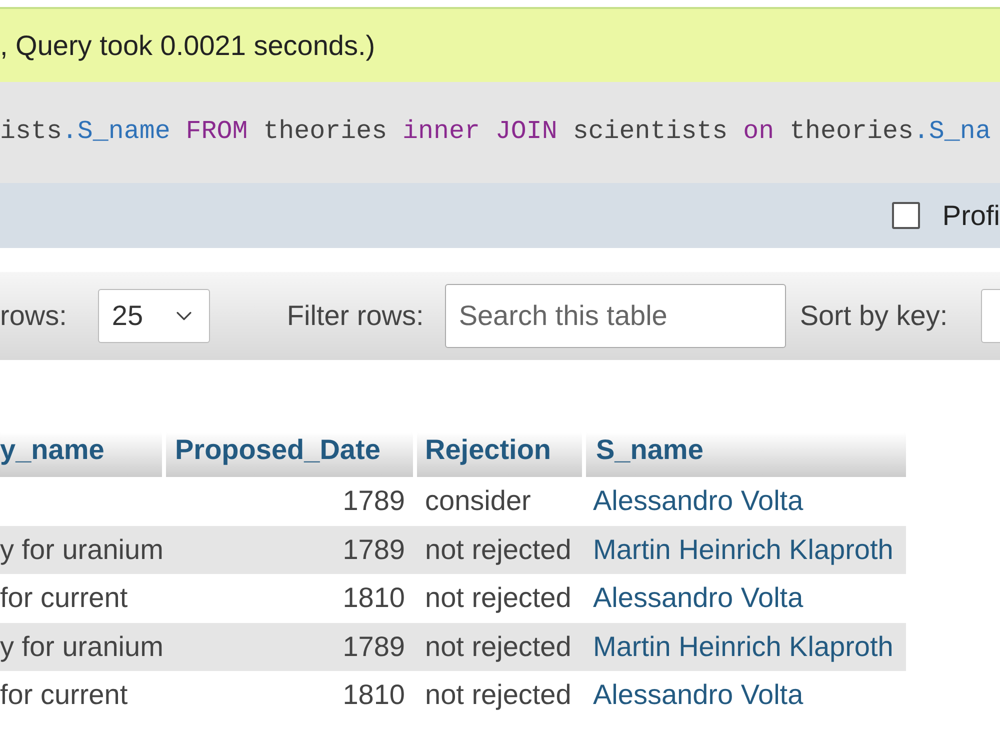 Image resolution: width=1000 pixels, height=750 pixels. I want to click on profiling-checkbox, so click(906, 215).